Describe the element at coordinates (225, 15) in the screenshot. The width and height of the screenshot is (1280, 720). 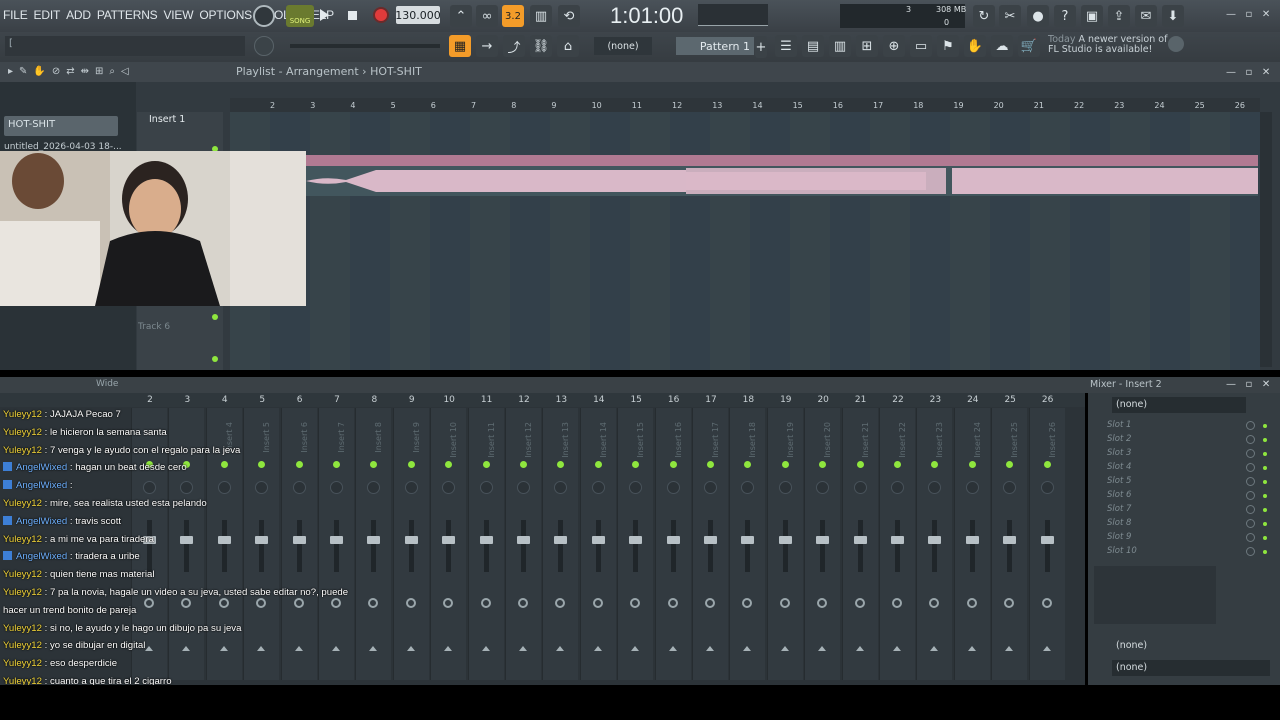
I see `menu-options: OPTIONS` at that location.